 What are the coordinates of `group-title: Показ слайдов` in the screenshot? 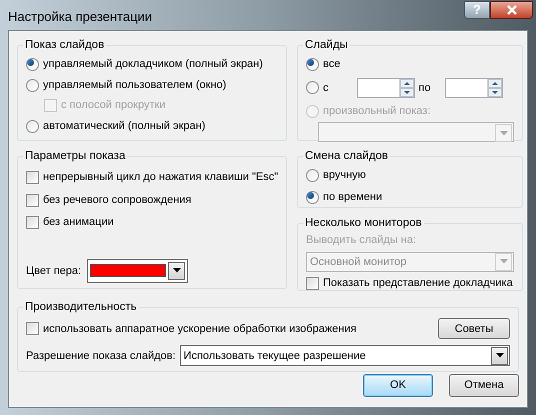 It's located at (65, 45).